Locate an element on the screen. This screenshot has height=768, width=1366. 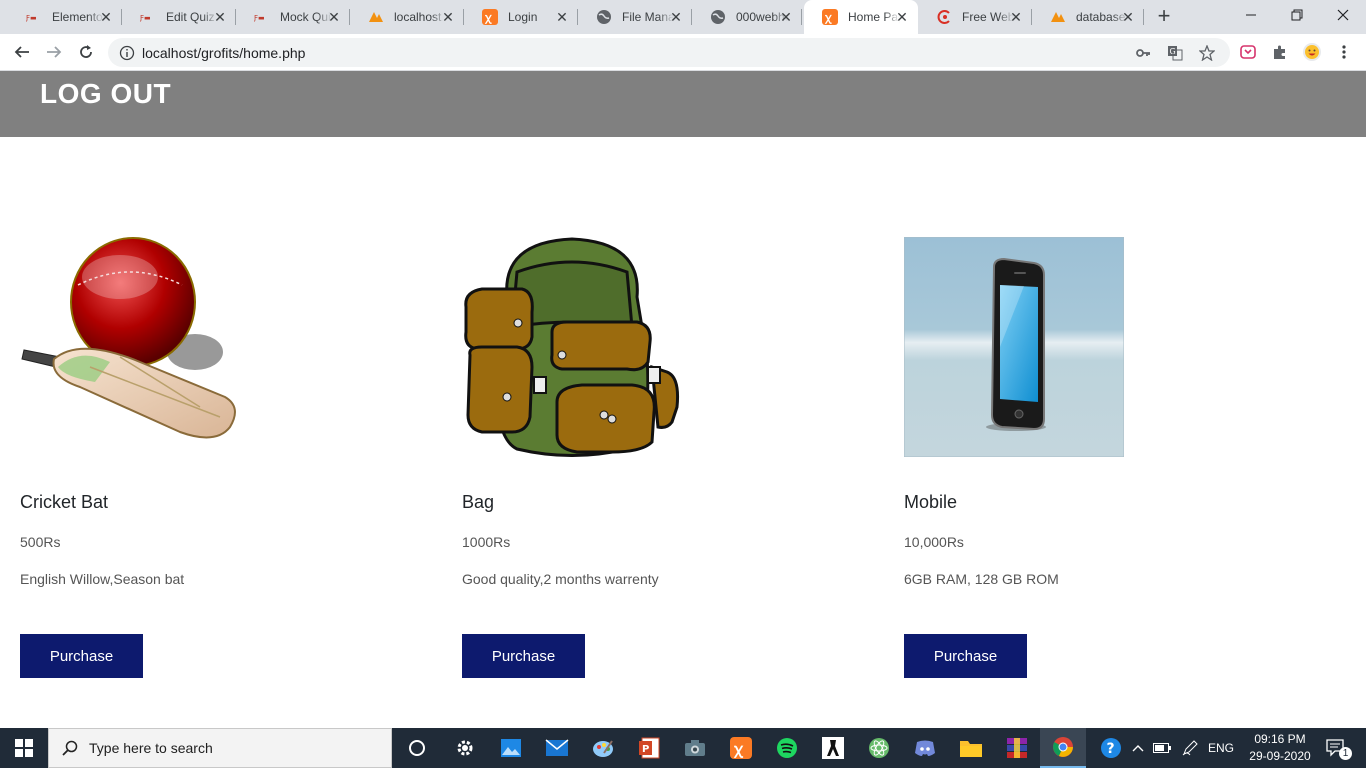
cortana-circle-icon is located at coordinates (417, 748).